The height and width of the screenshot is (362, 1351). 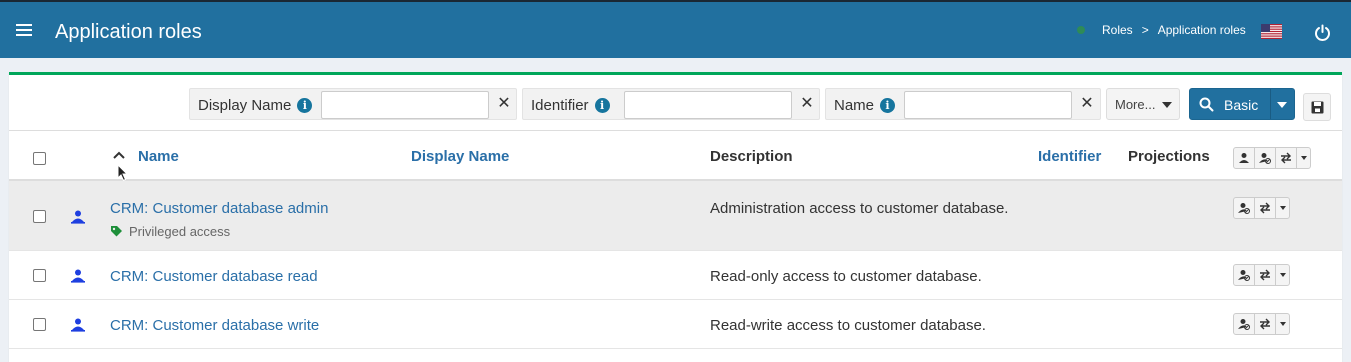 I want to click on display-name-search-label: Display Name, so click(x=245, y=105).